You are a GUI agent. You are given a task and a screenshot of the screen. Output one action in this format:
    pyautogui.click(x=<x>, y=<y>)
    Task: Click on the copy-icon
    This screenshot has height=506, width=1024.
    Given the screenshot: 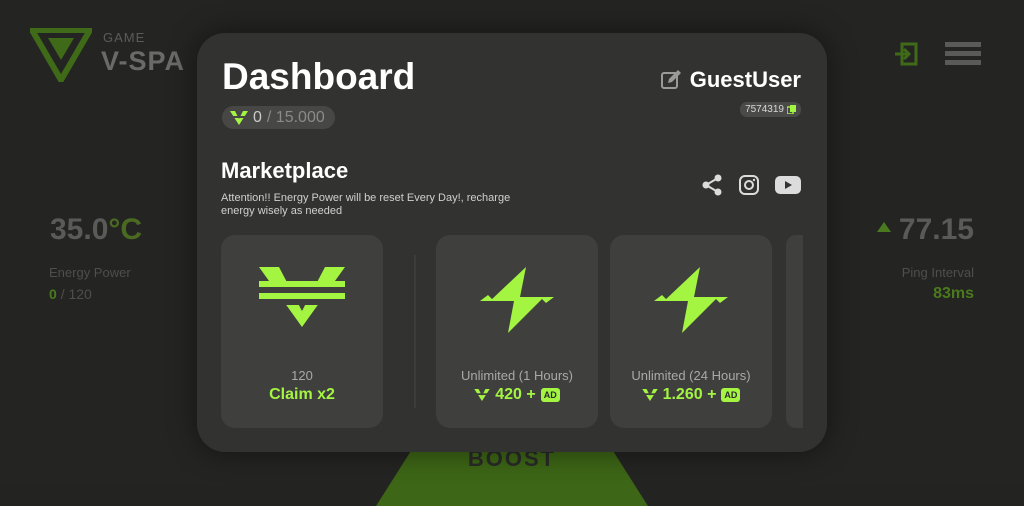 What is the action you would take?
    pyautogui.click(x=791, y=109)
    